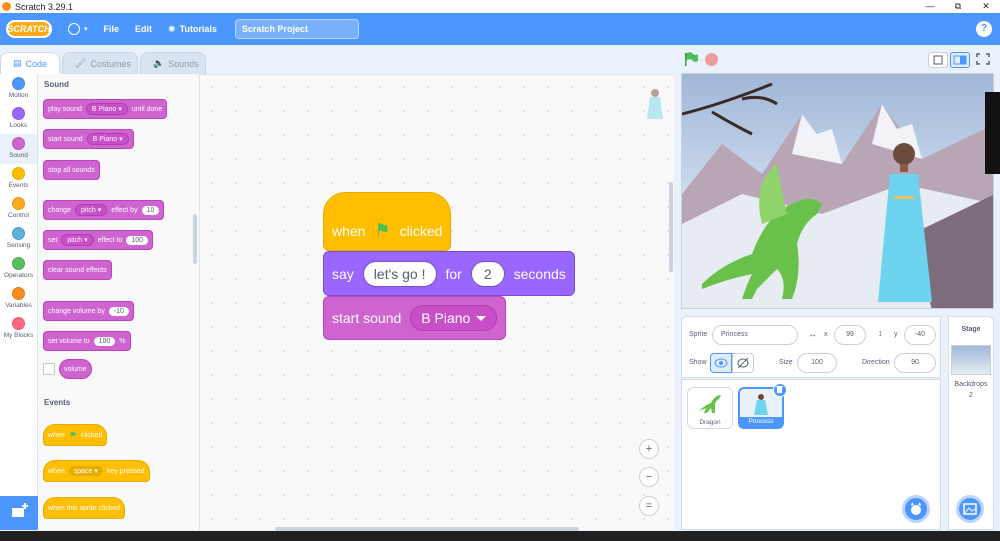 The width and height of the screenshot is (1000, 541). Describe the element at coordinates (18, 239) in the screenshot. I see `category-sensing: Sensing` at that location.